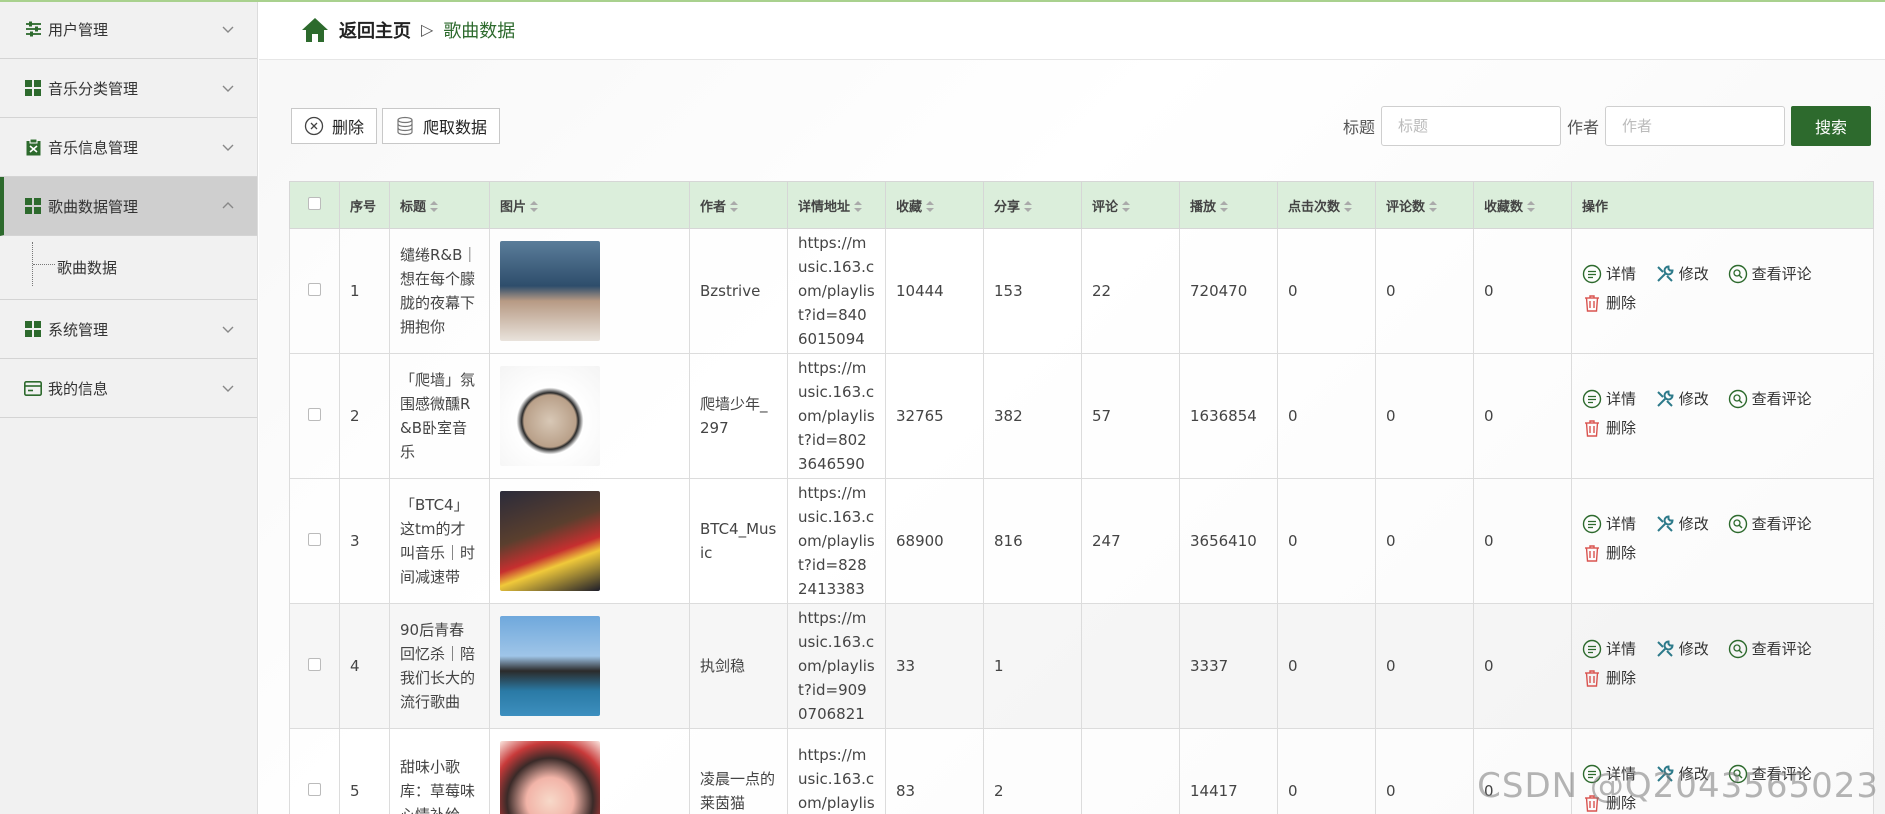 This screenshot has height=814, width=1885. What do you see at coordinates (934, 205) in the screenshot?
I see `column-header-fav: 收藏` at bounding box center [934, 205].